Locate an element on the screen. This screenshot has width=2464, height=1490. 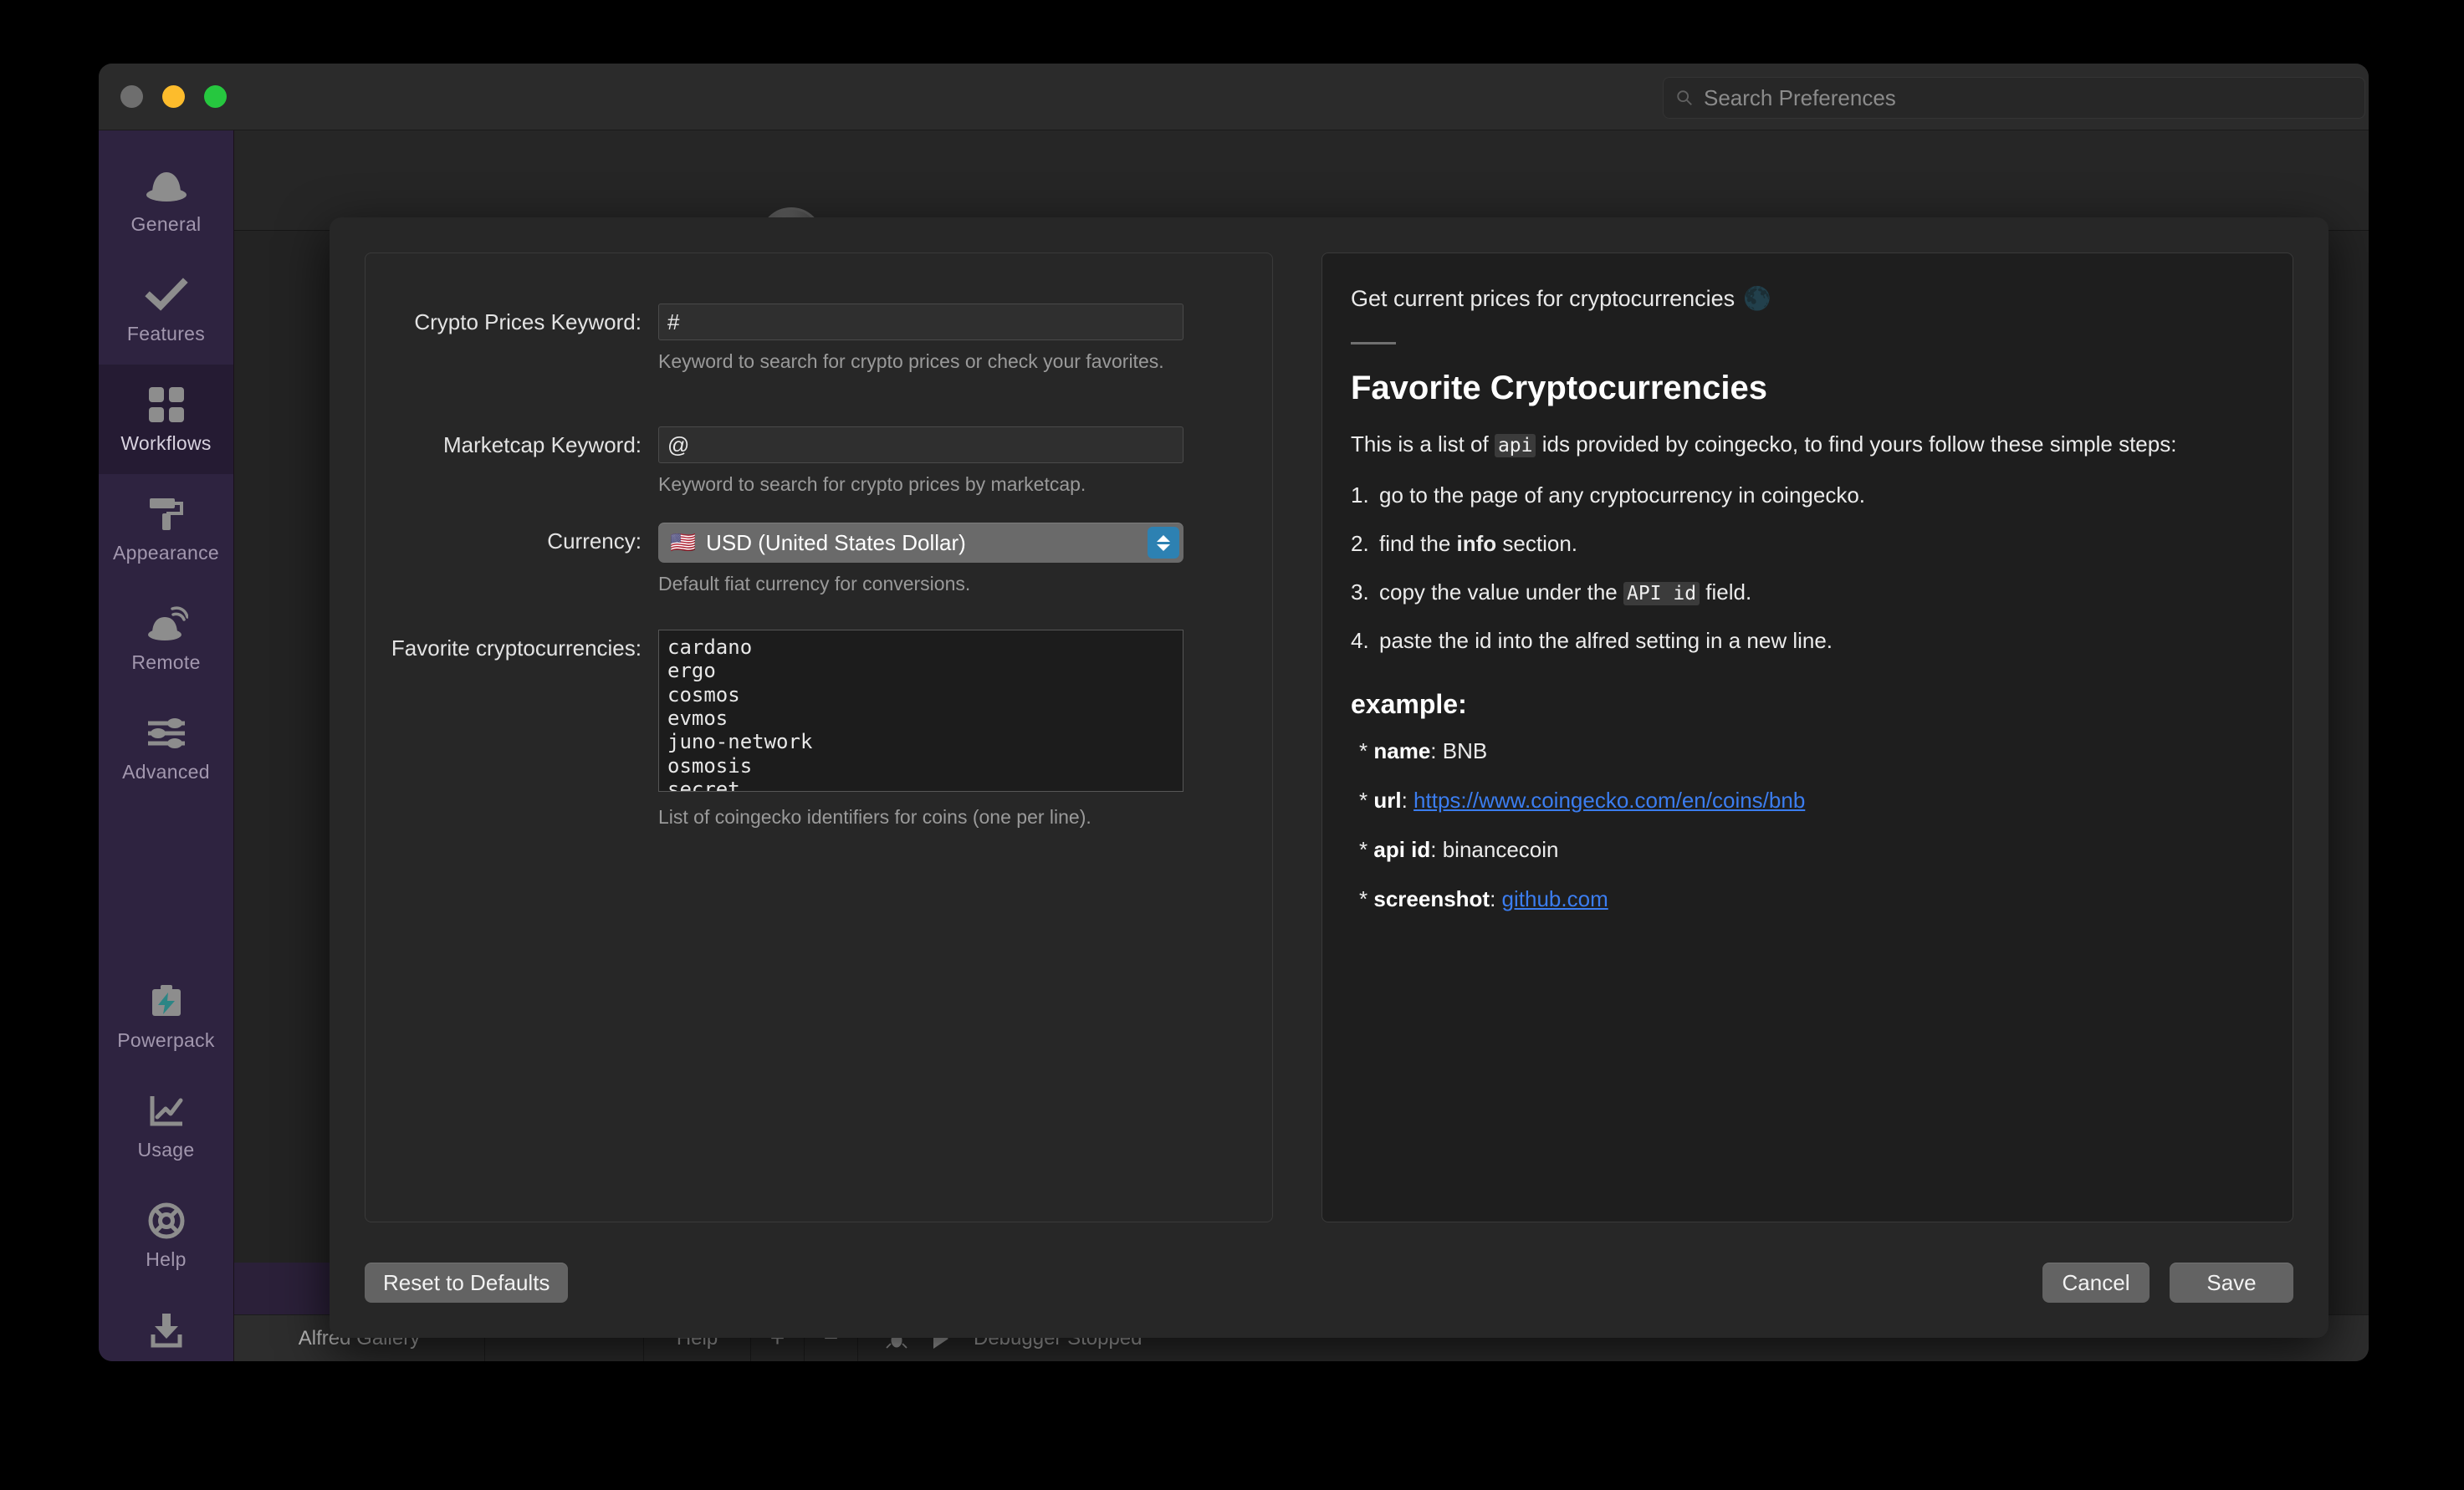
list-item: * screenshot: github.com is located at coordinates (1484, 898).